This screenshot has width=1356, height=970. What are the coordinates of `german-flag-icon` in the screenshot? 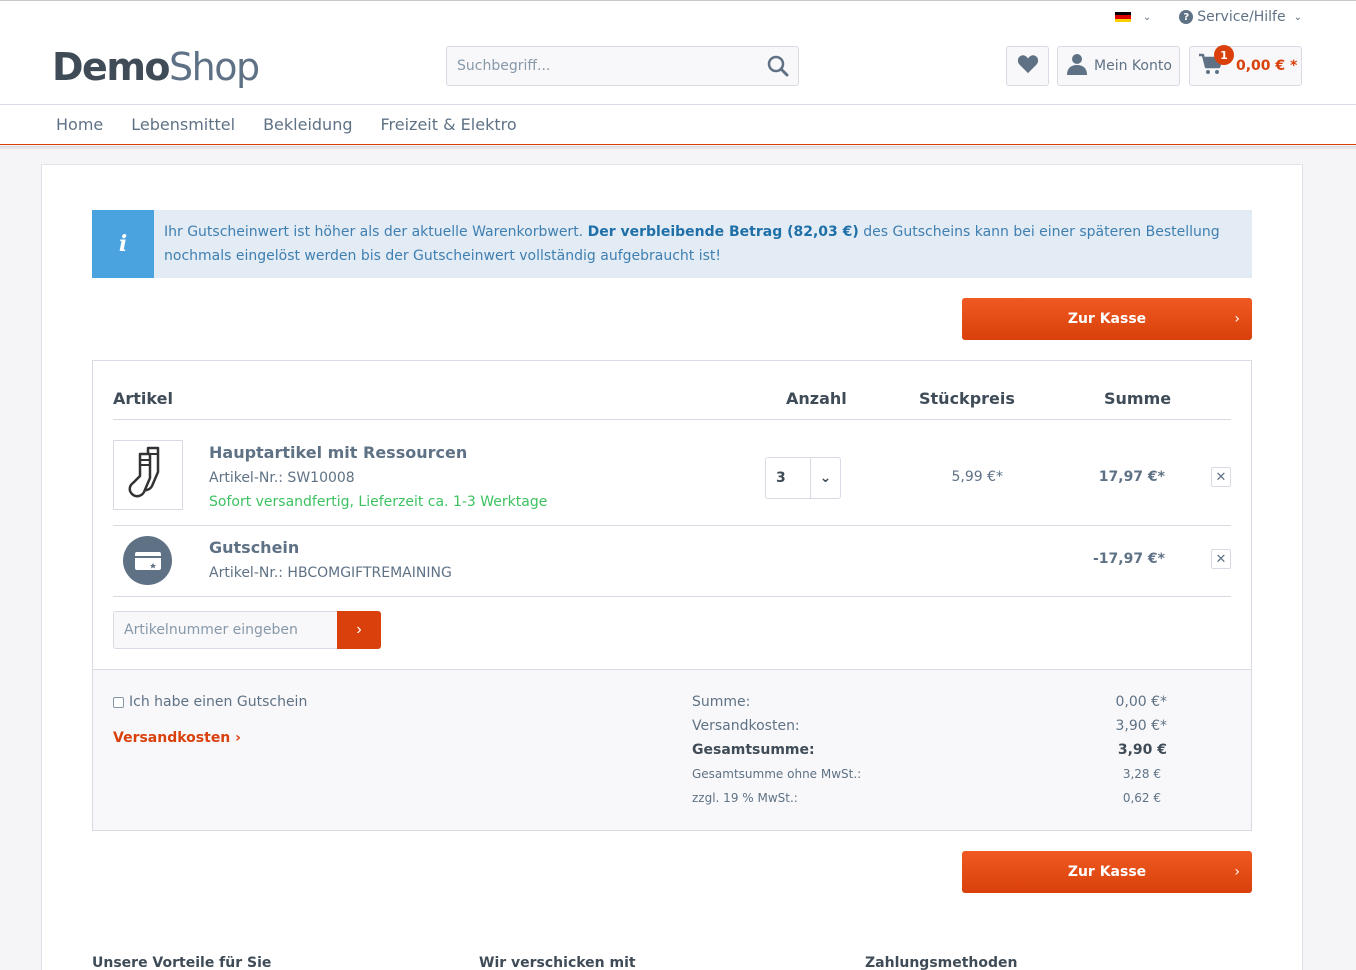 It's located at (1122, 17).